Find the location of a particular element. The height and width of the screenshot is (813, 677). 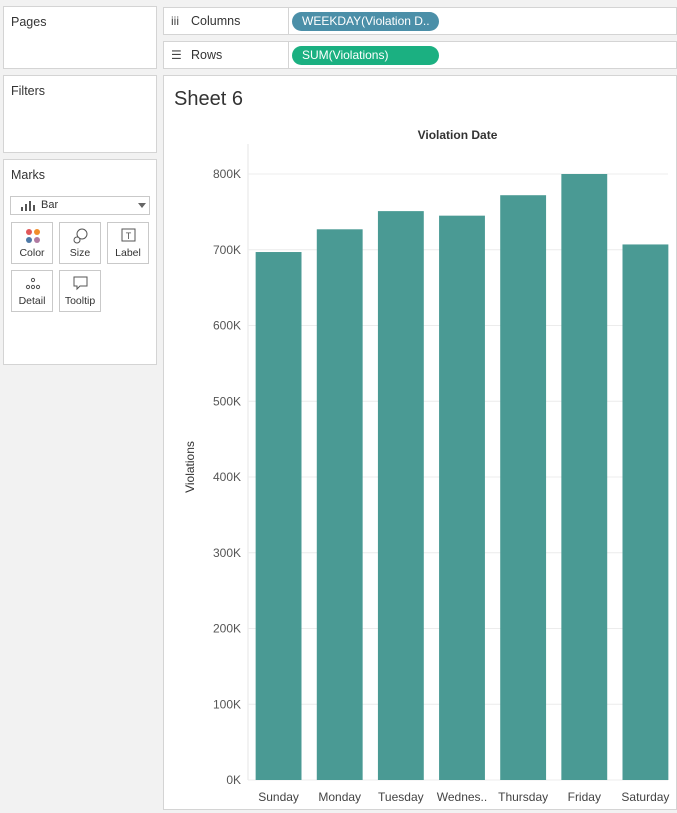

y-tick-label: 100K is located at coordinates (227, 704).